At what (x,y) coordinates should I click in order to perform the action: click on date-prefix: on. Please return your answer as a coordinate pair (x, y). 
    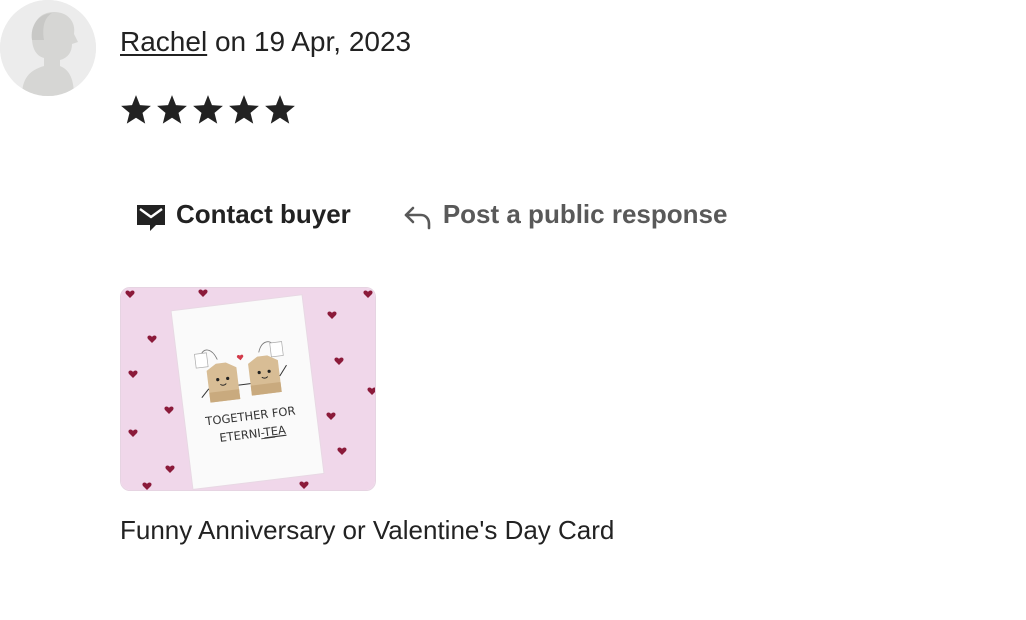
    Looking at the image, I should click on (230, 41).